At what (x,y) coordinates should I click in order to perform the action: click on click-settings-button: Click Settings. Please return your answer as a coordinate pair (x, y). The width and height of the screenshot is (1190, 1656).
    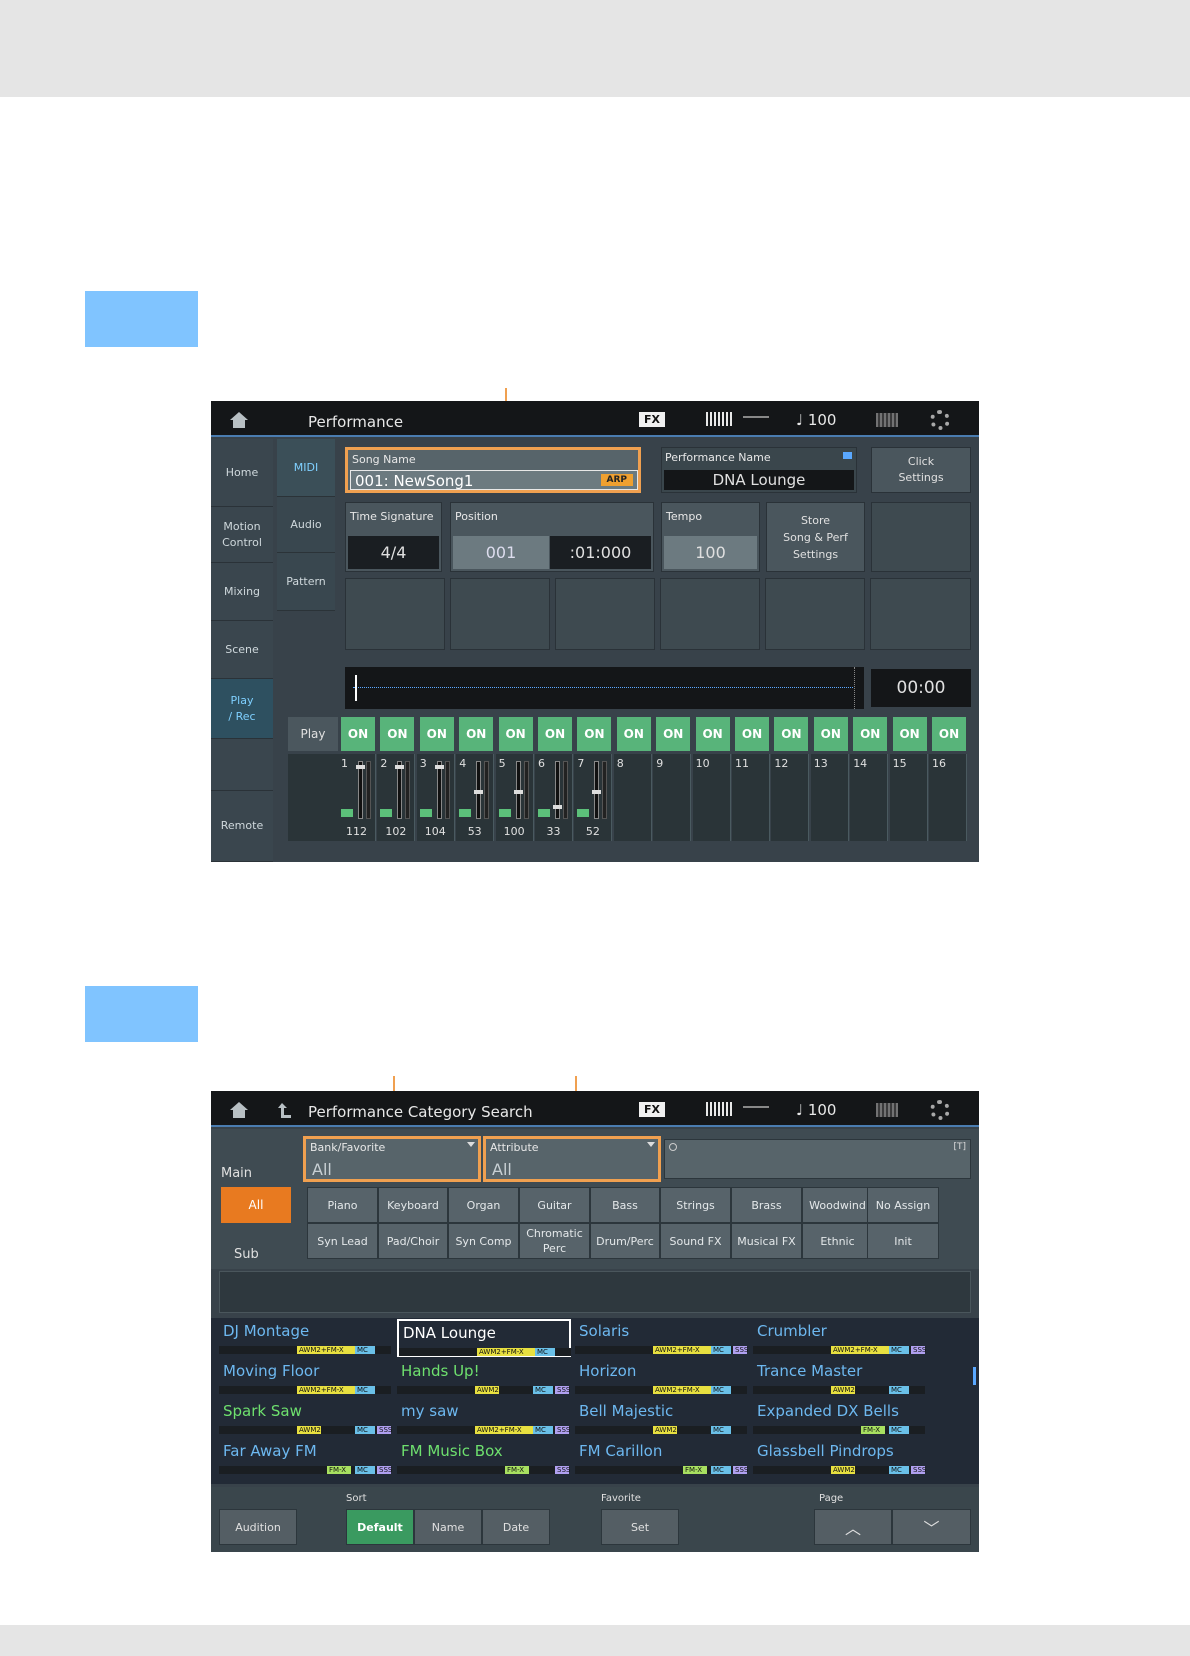
    Looking at the image, I should click on (921, 470).